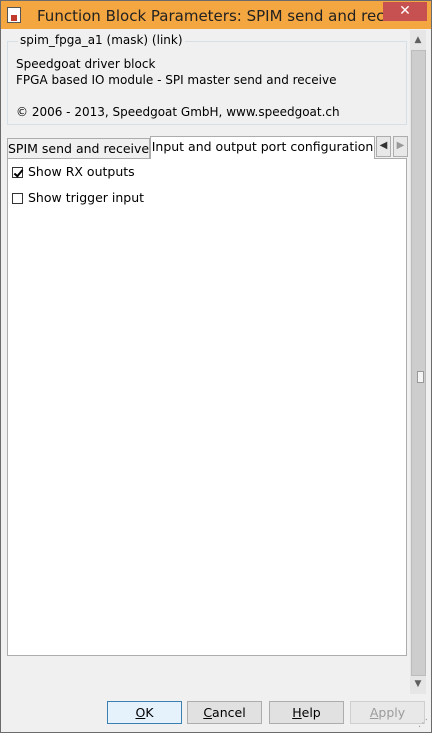  What do you see at coordinates (262, 147) in the screenshot?
I see `tab-io-port-config: Input and output port configuration` at bounding box center [262, 147].